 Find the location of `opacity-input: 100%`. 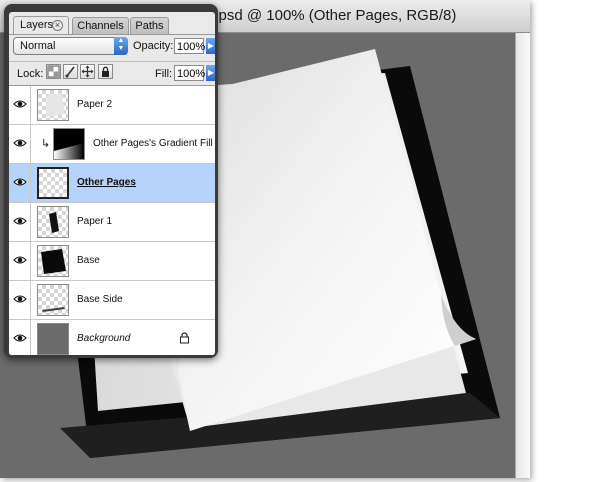

opacity-input: 100% is located at coordinates (189, 46).